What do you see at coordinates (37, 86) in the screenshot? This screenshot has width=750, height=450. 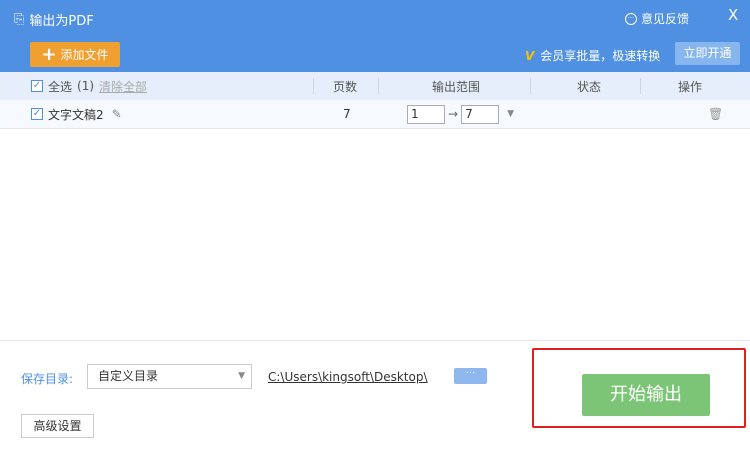 I see `select-all-checkbox: ✓` at bounding box center [37, 86].